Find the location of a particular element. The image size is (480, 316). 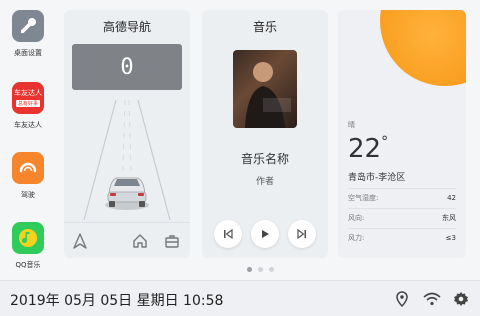

app-label: 车友达人 is located at coordinates (28, 125).